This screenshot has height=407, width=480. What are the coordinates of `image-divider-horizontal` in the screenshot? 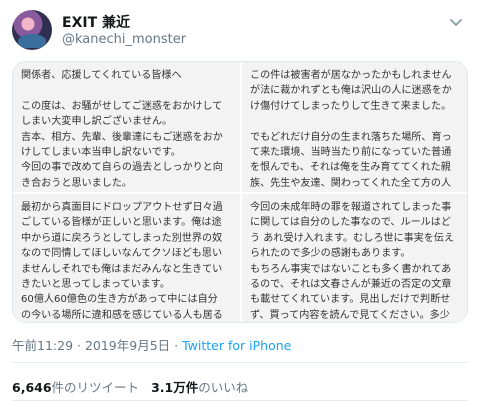 It's located at (240, 193).